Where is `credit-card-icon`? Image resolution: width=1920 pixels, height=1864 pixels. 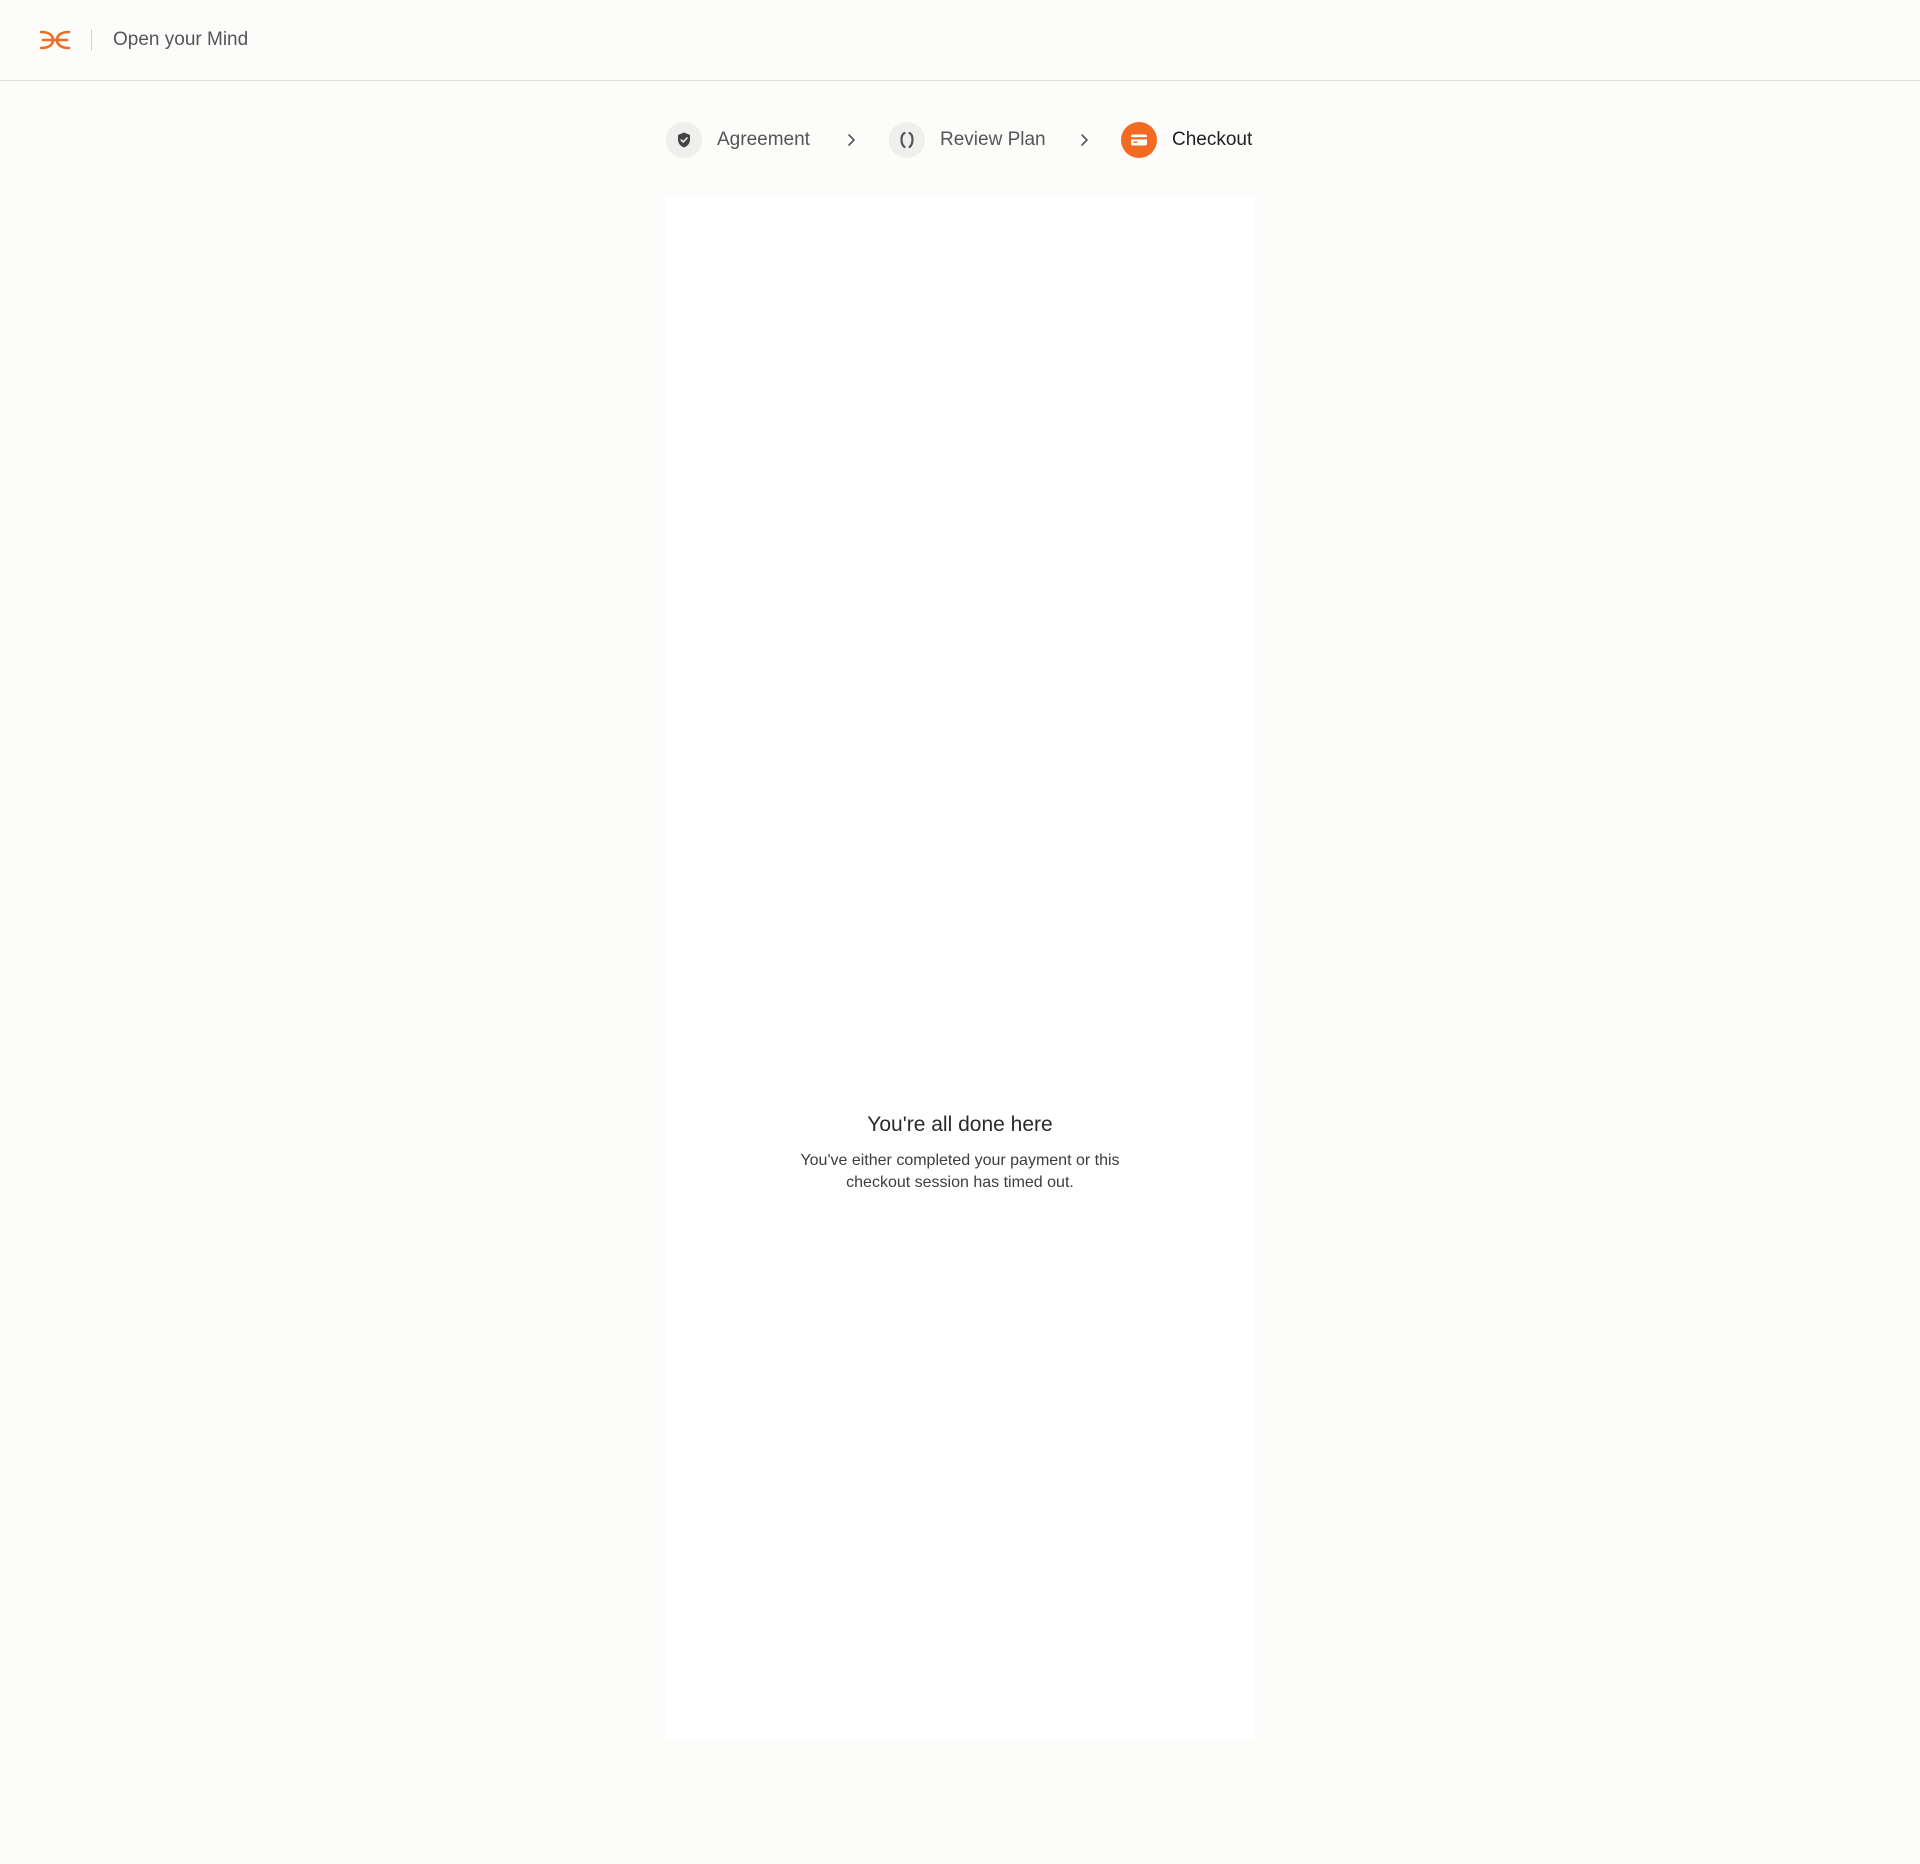 credit-card-icon is located at coordinates (1139, 140).